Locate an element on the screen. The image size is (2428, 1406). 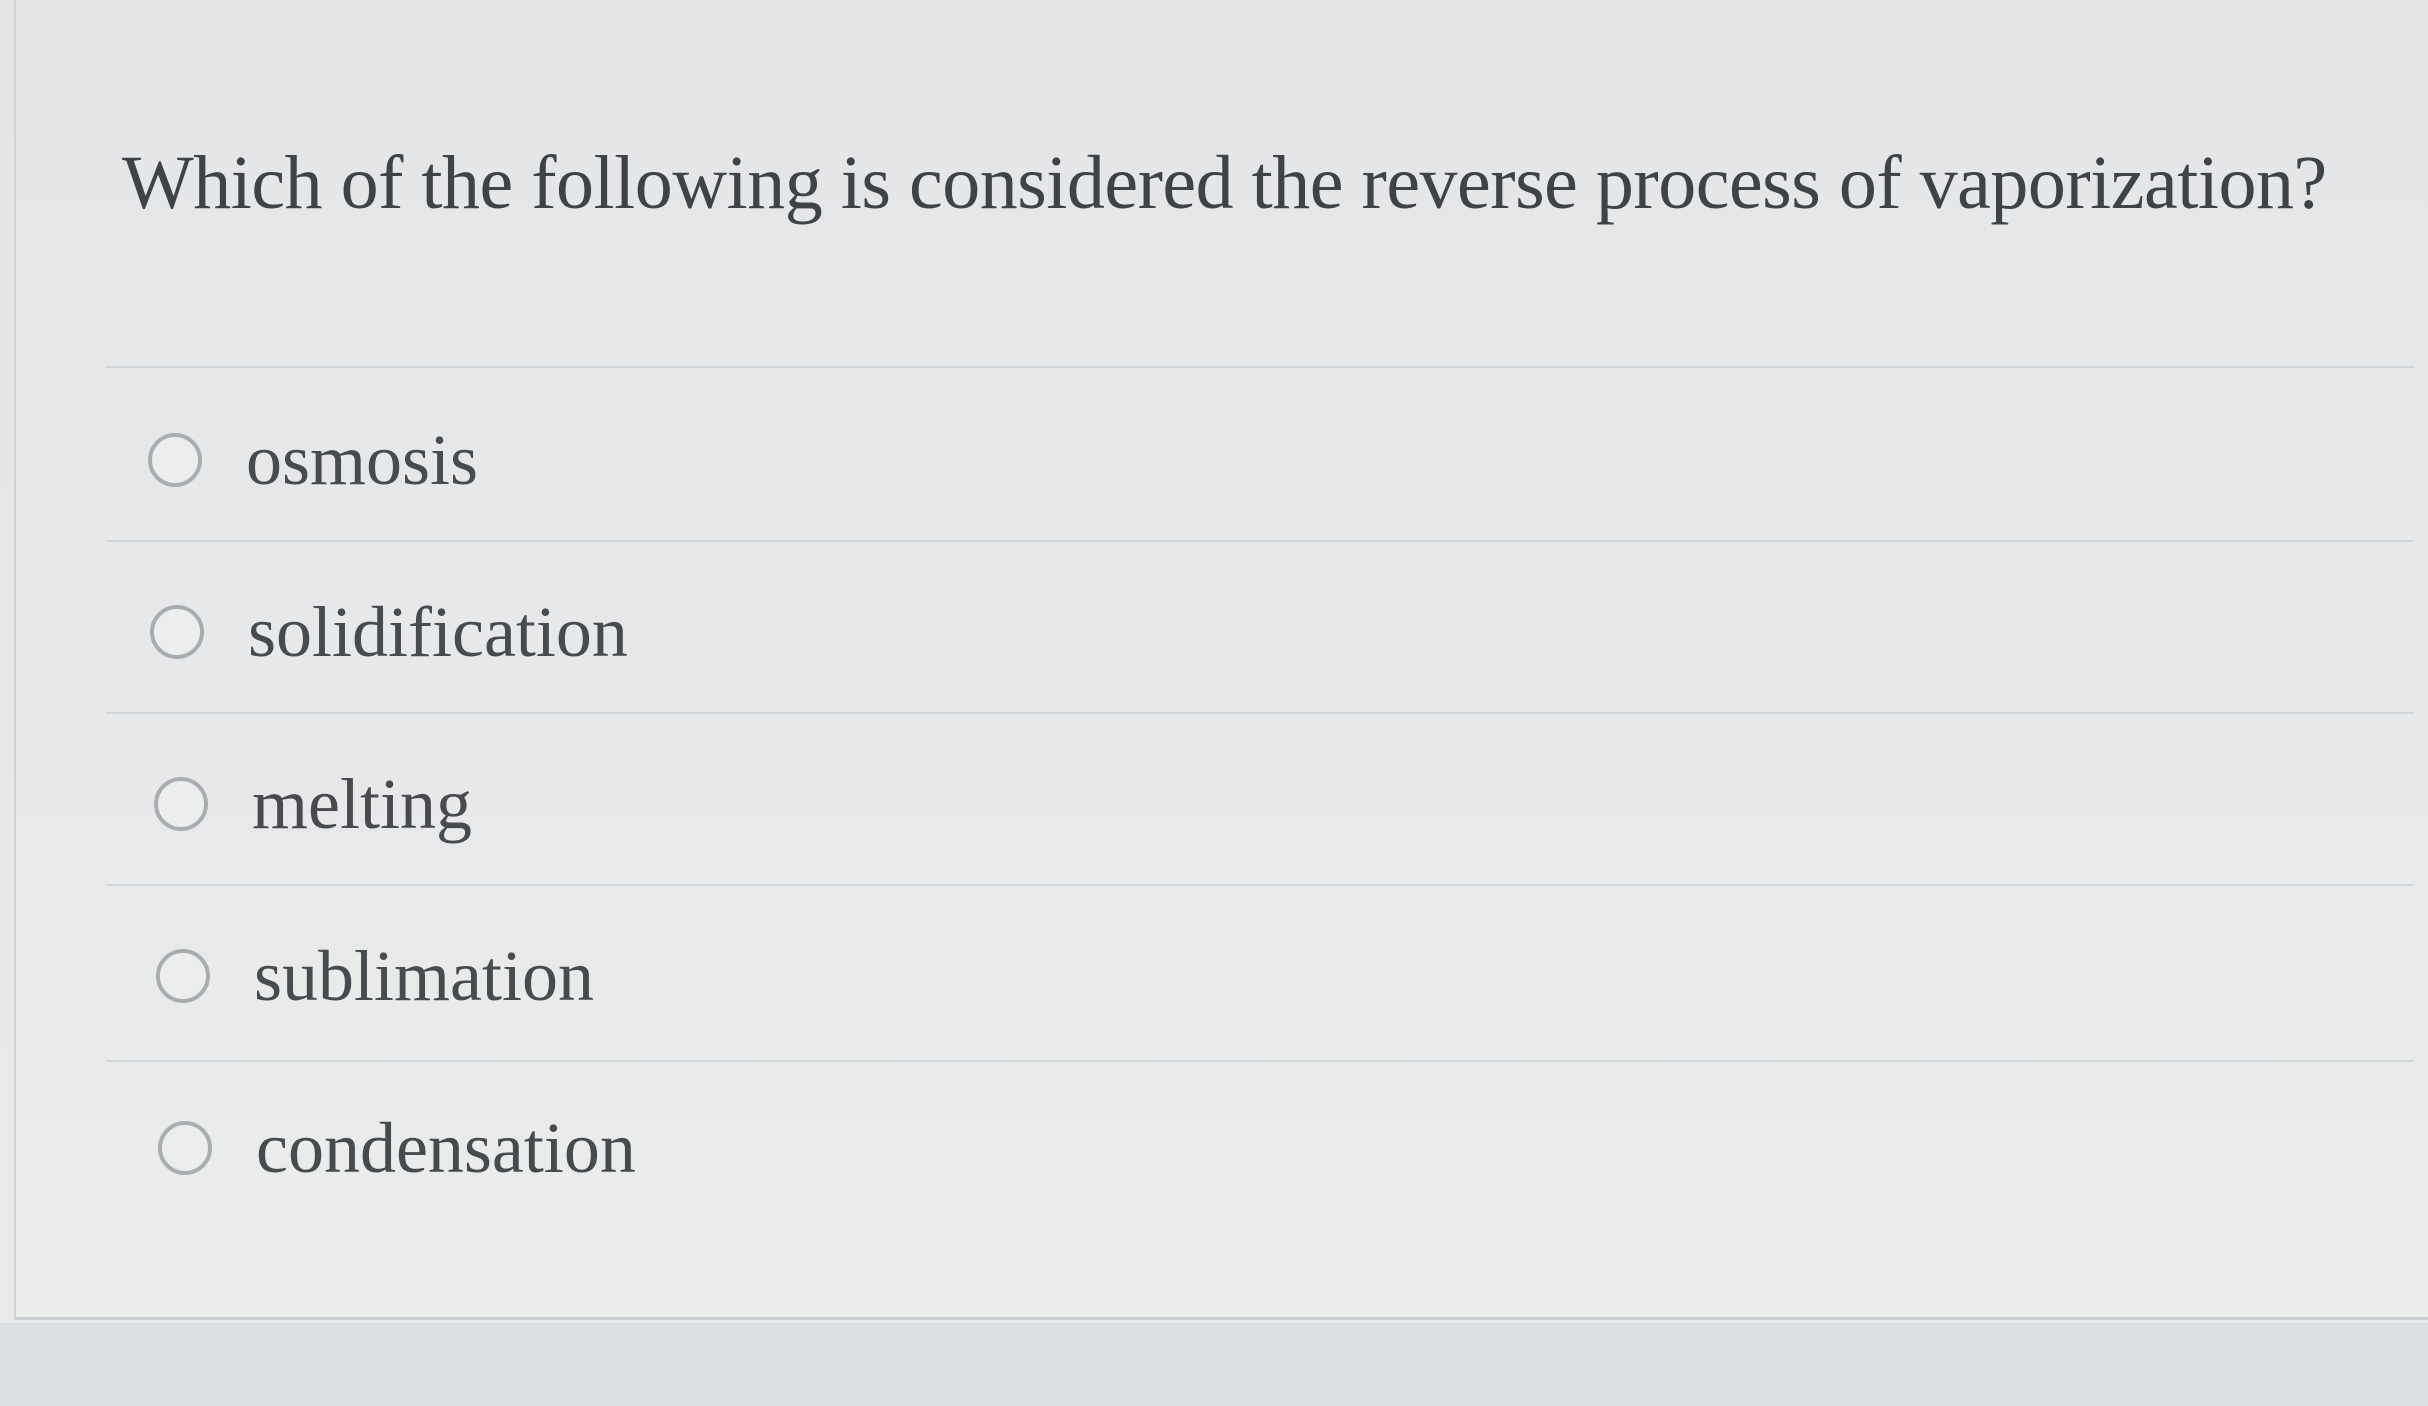
option-label: condensation is located at coordinates (446, 1147).